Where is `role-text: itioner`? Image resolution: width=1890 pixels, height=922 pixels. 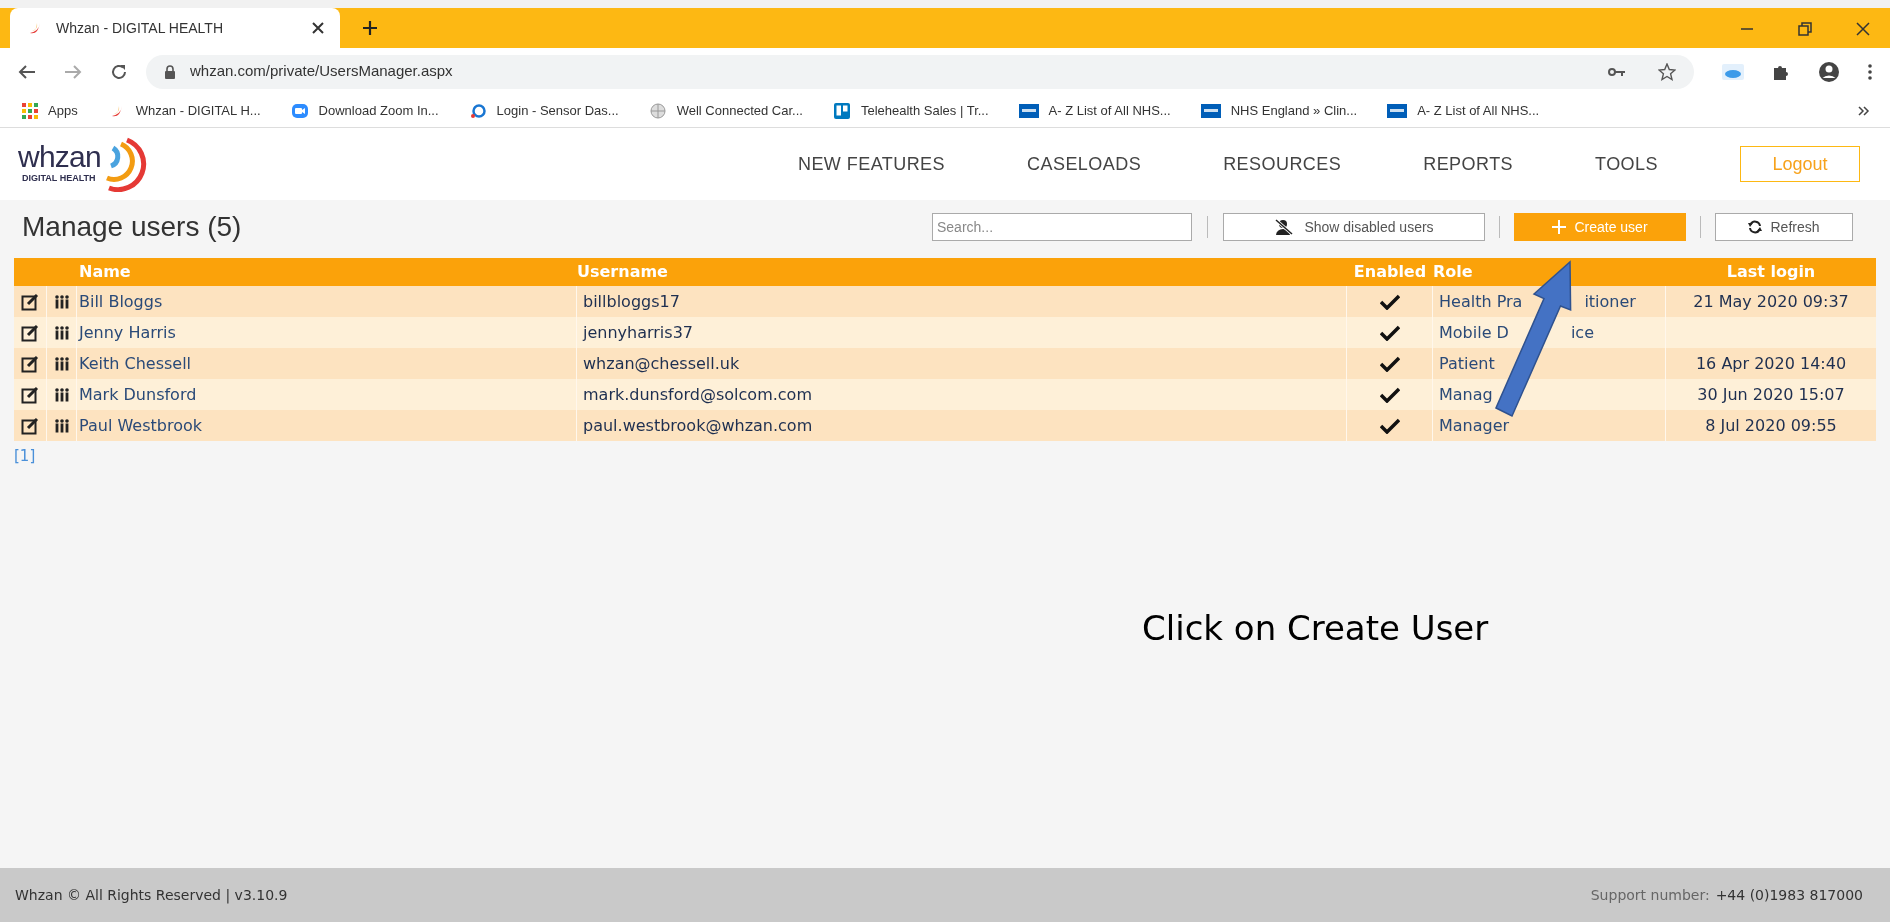
role-text: itioner is located at coordinates (1610, 301).